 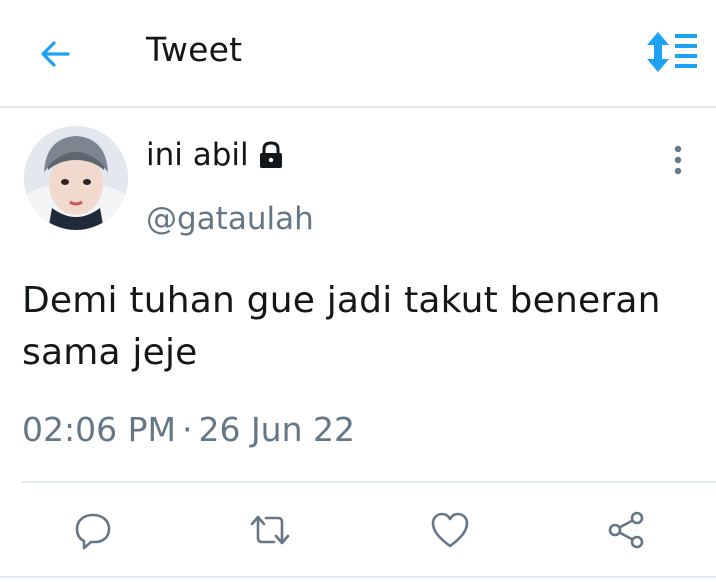 I want to click on tweet-timestamp: 02:06 PM · 26 Jun 22, so click(x=188, y=429).